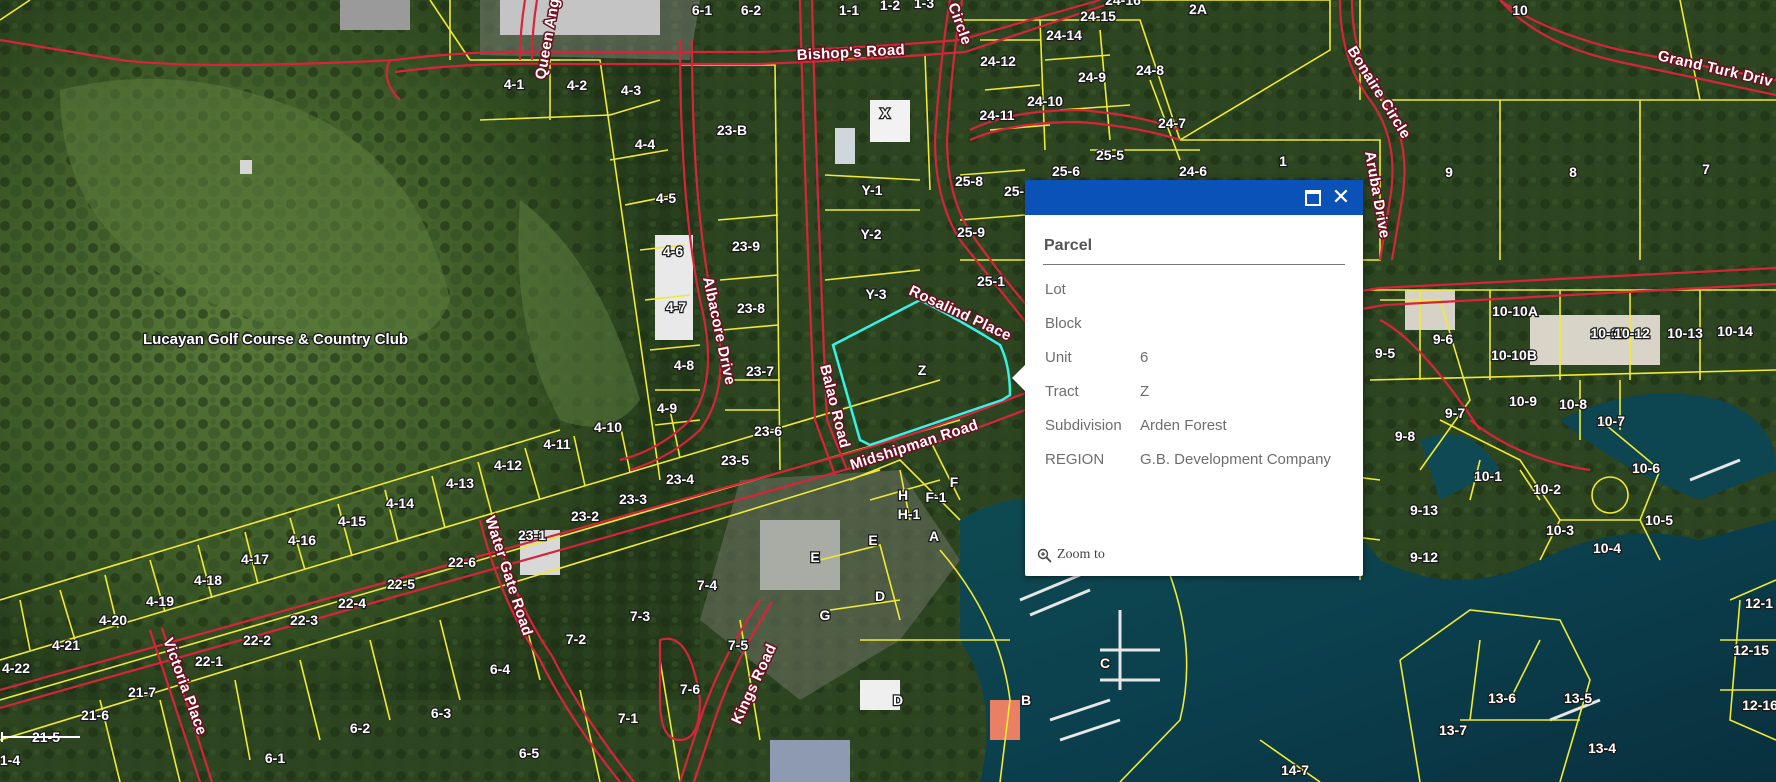  I want to click on lot-label: 4-9, so click(667, 408).